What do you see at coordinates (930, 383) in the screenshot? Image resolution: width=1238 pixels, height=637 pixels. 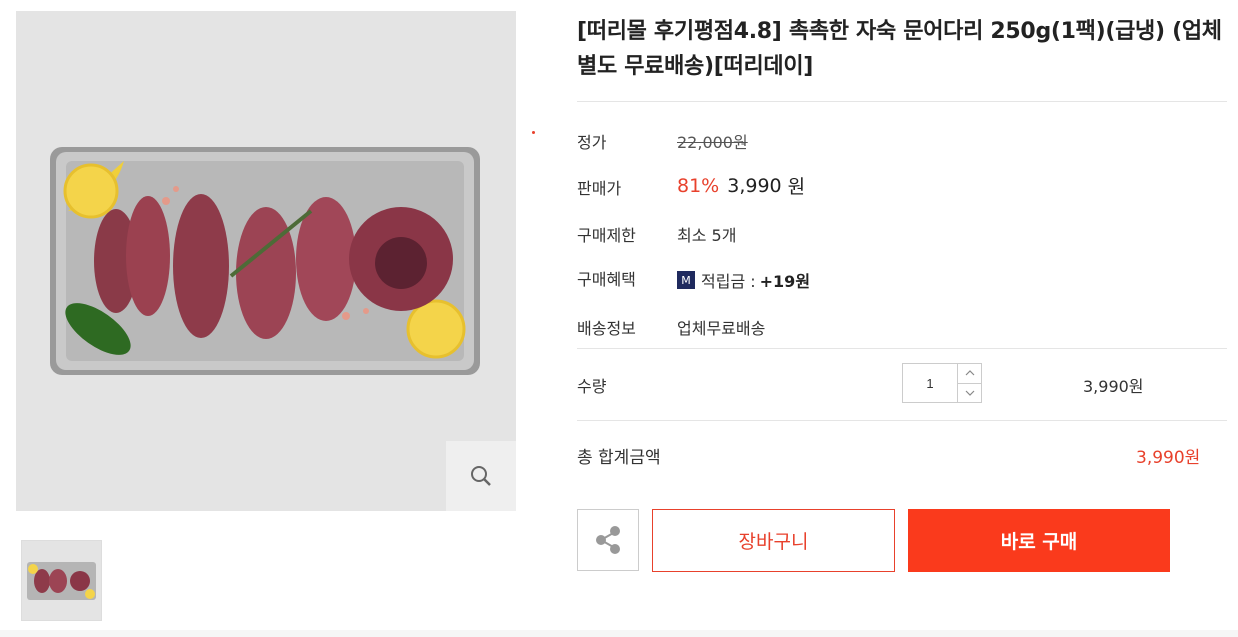 I see `quantity-input` at bounding box center [930, 383].